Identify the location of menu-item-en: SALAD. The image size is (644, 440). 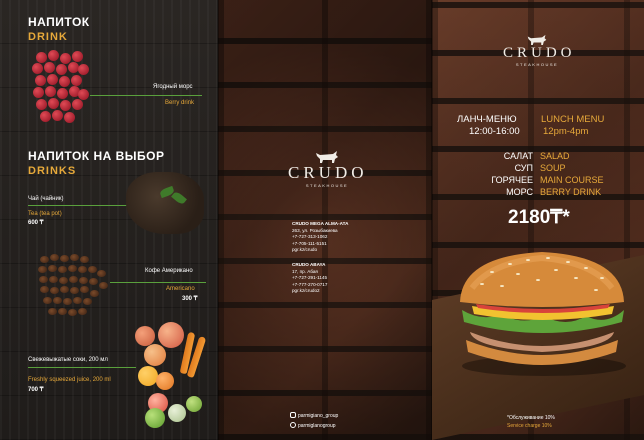
(555, 156).